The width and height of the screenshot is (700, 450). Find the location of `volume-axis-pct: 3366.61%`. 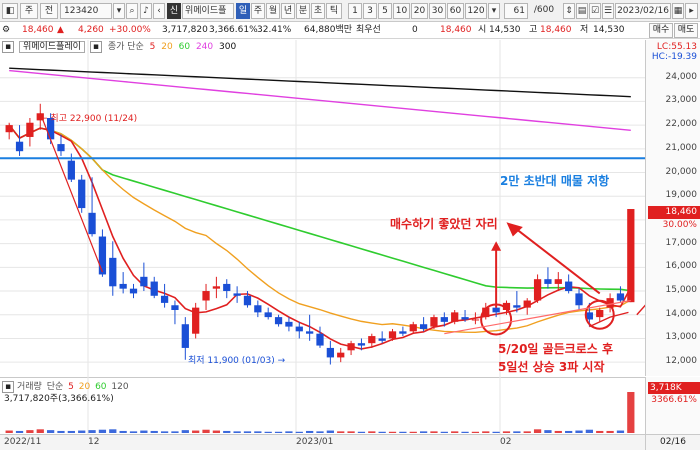

volume-axis-pct: 3366.61% is located at coordinates (674, 400).